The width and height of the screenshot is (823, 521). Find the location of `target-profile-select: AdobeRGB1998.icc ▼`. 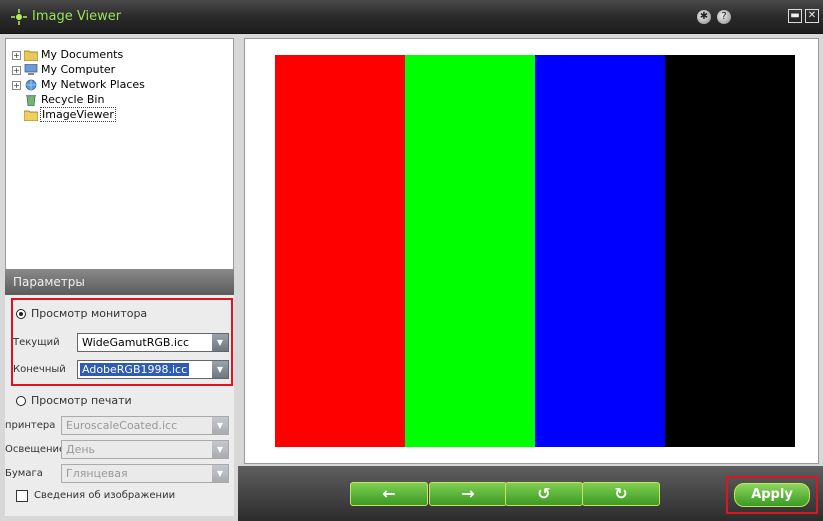

target-profile-select: AdobeRGB1998.icc ▼ is located at coordinates (153, 369).